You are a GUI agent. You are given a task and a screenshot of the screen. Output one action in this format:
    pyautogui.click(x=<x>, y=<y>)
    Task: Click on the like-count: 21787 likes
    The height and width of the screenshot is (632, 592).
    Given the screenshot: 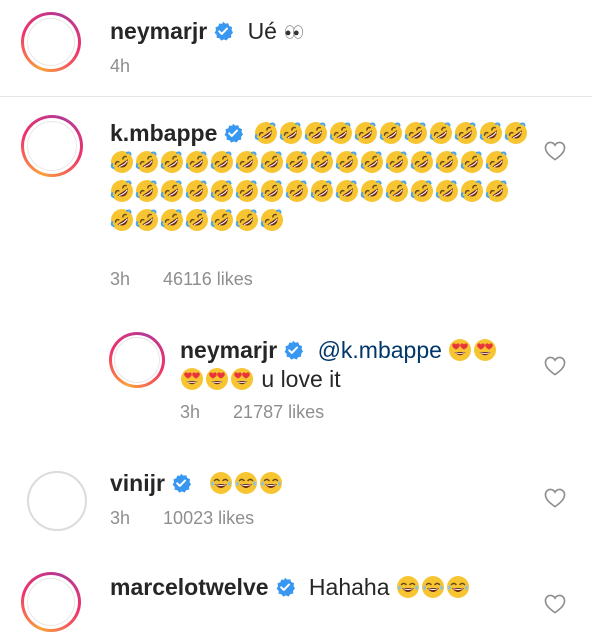 What is the action you would take?
    pyautogui.click(x=278, y=412)
    